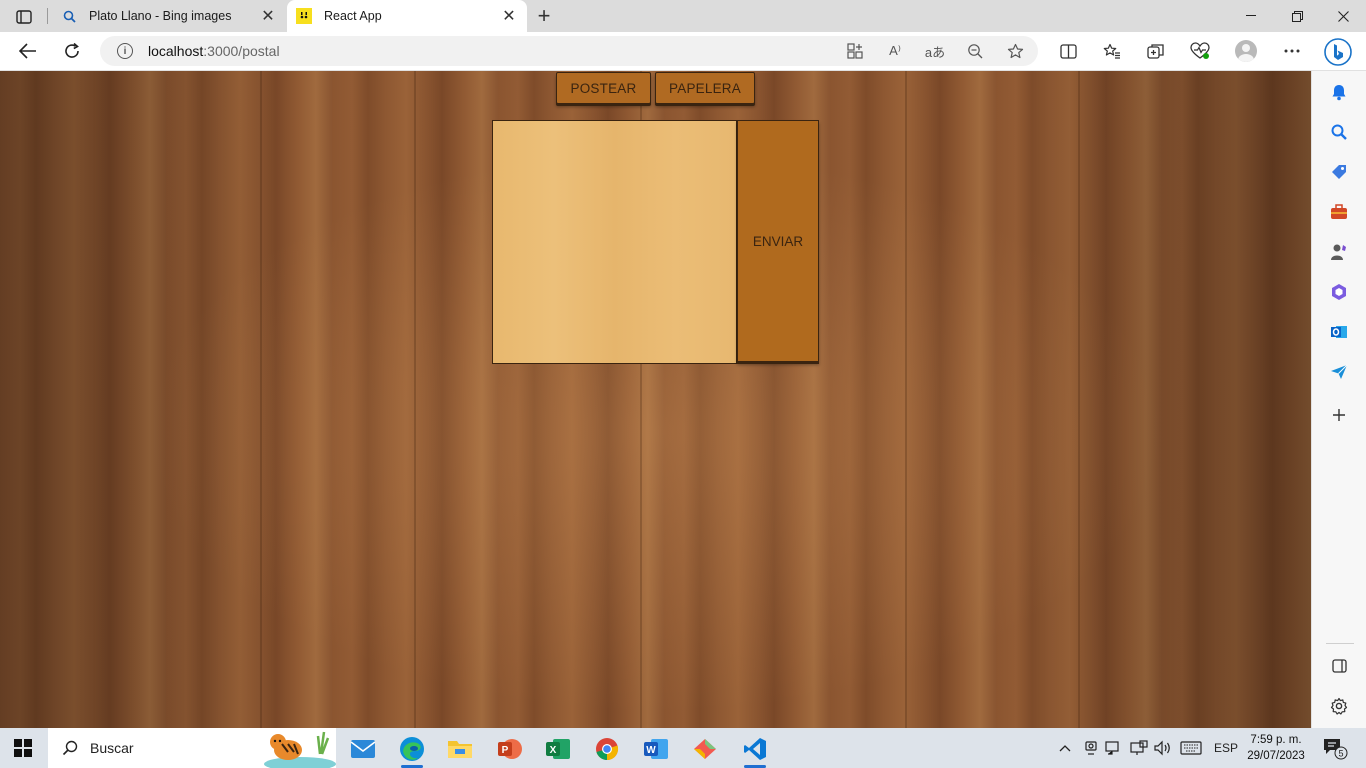 Image resolution: width=1366 pixels, height=768 pixels. I want to click on send-button: ENVIAR, so click(778, 241).